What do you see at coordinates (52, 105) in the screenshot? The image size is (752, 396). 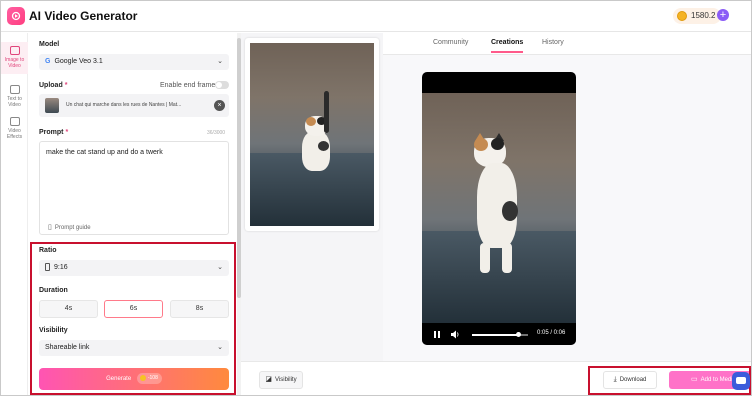 I see `upload-thumbnail` at bounding box center [52, 105].